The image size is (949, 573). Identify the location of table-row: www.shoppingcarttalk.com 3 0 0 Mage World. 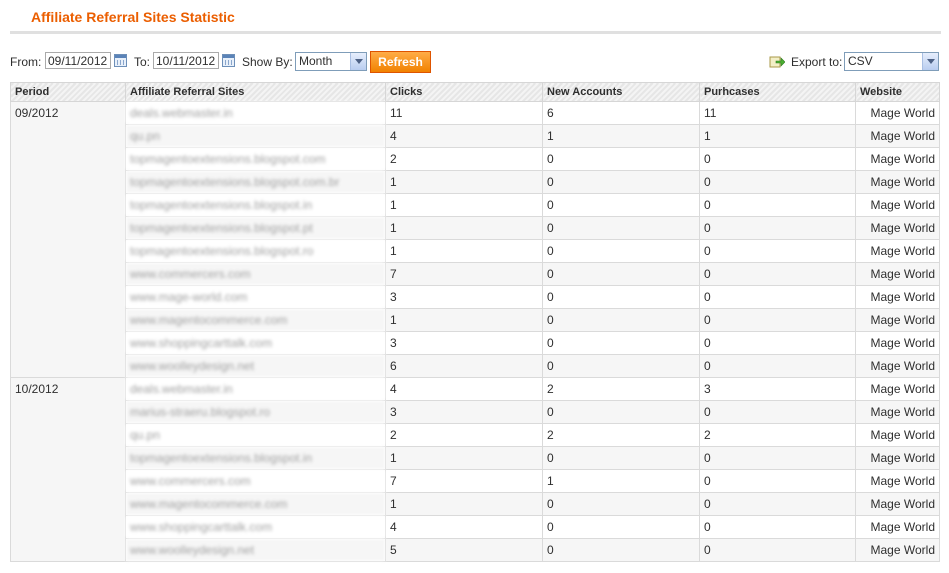
(475, 343).